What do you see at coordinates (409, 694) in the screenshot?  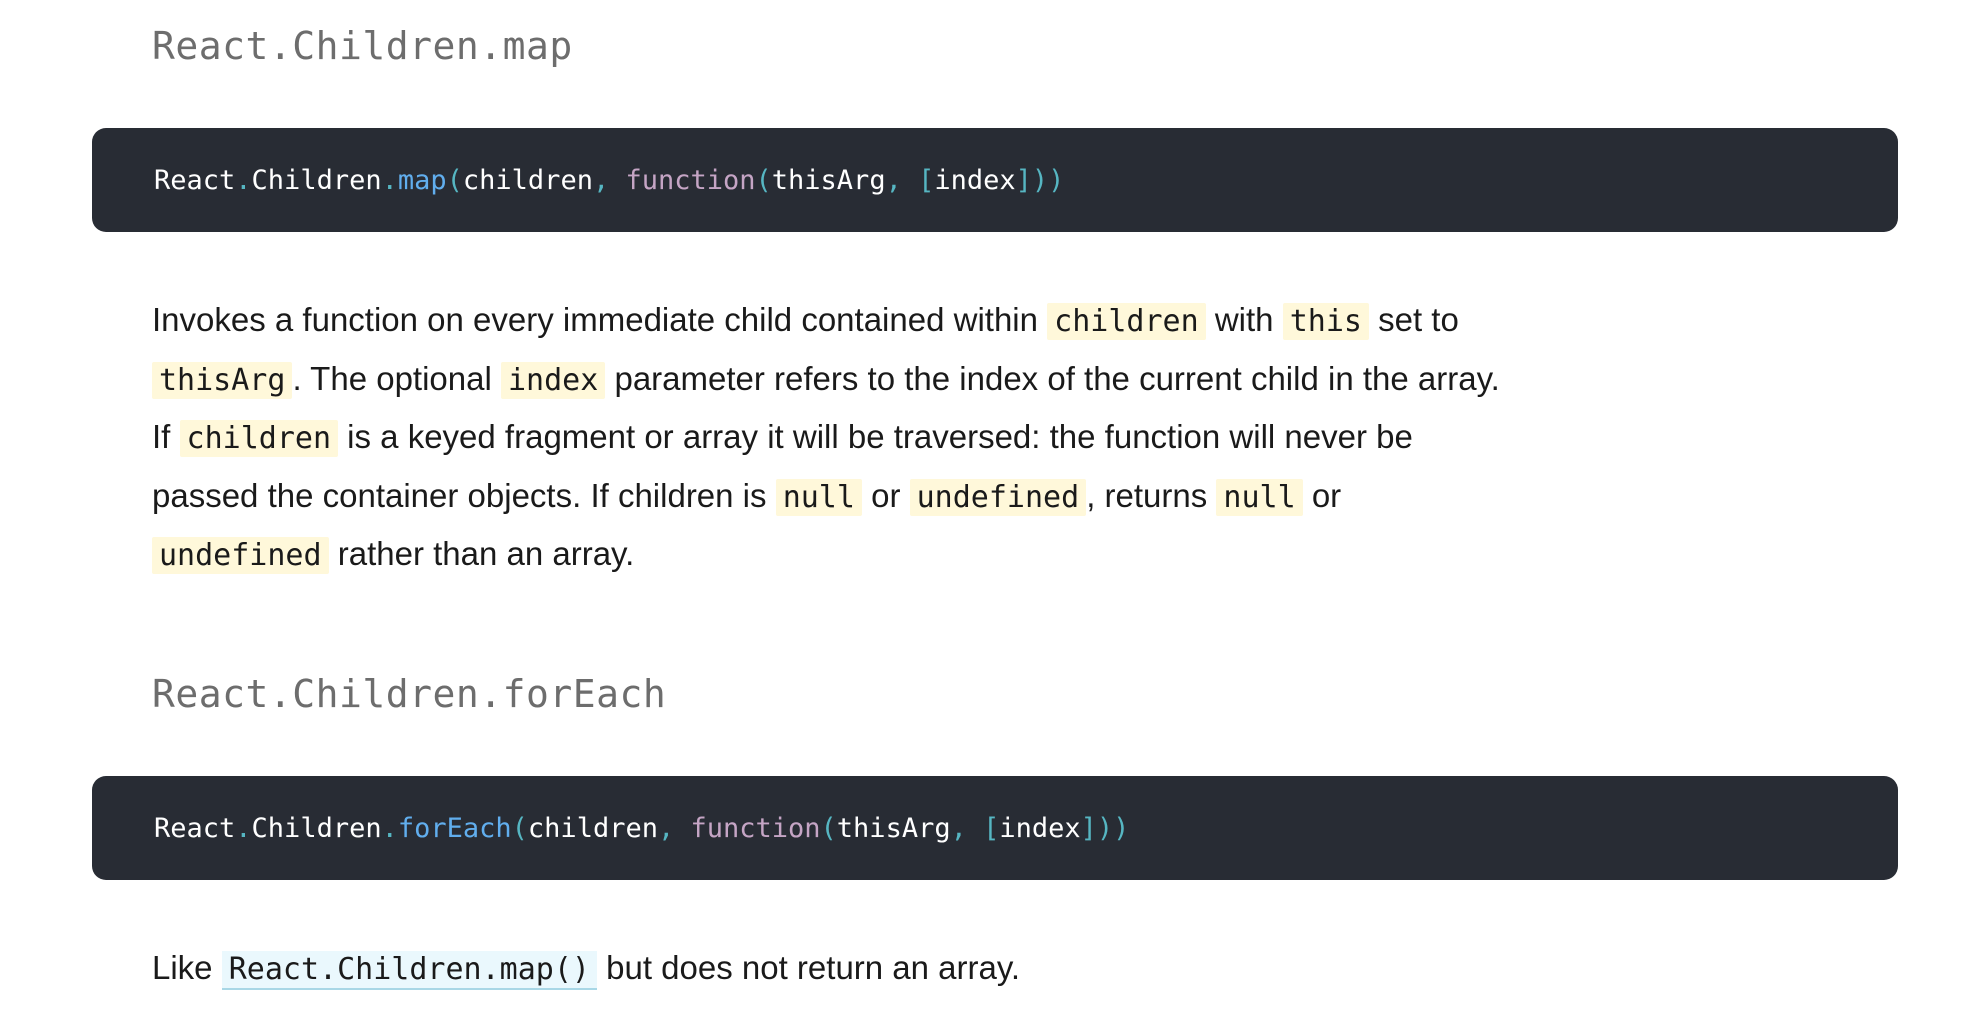 I see `heading-children-foreach: React.Children.forEach` at bounding box center [409, 694].